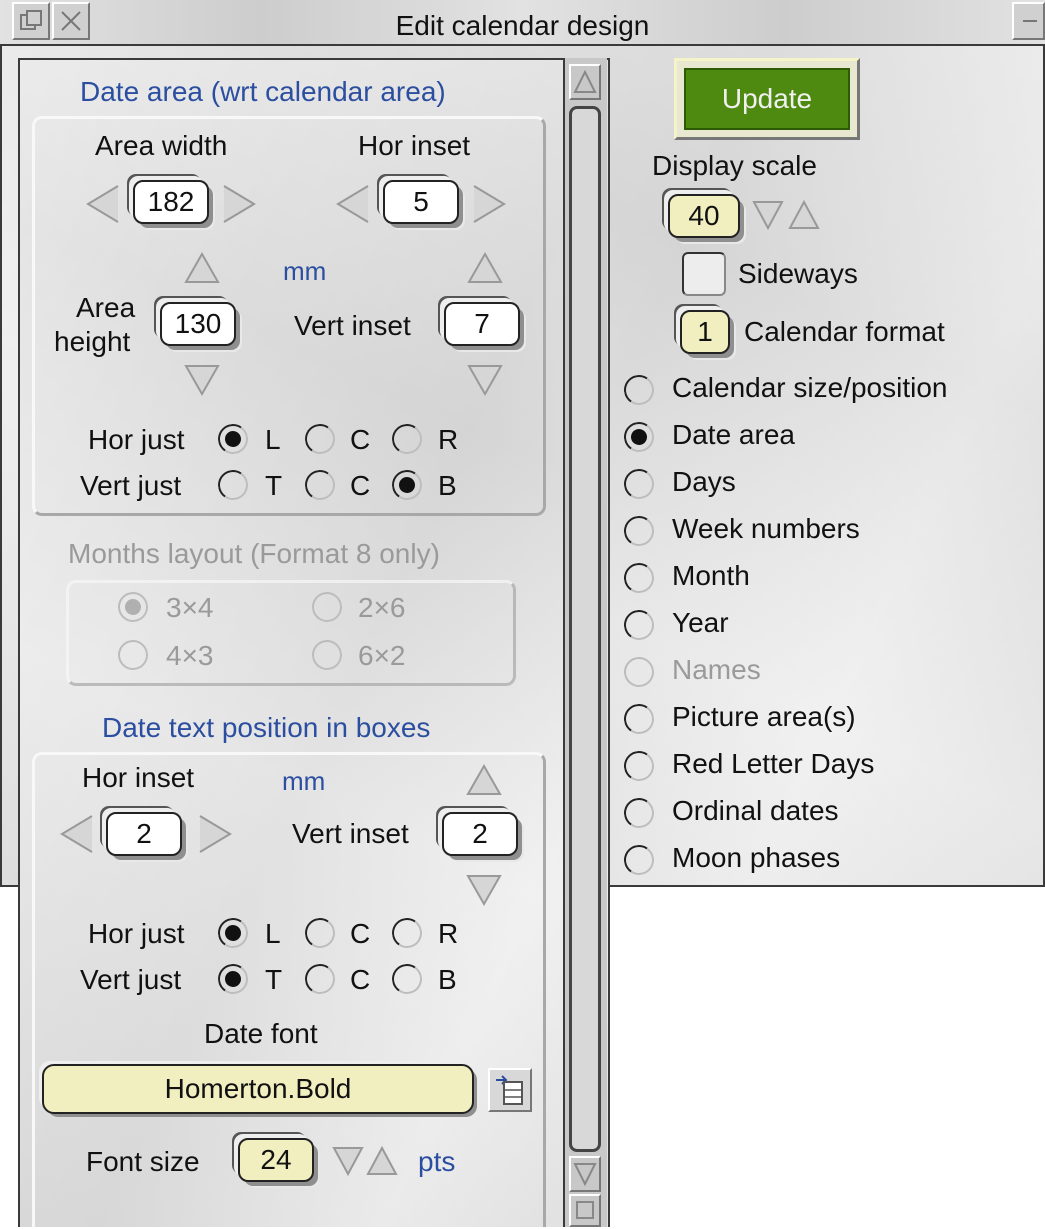 The image size is (1045, 1229). I want to click on window-title: Edit calendar design, so click(522, 25).